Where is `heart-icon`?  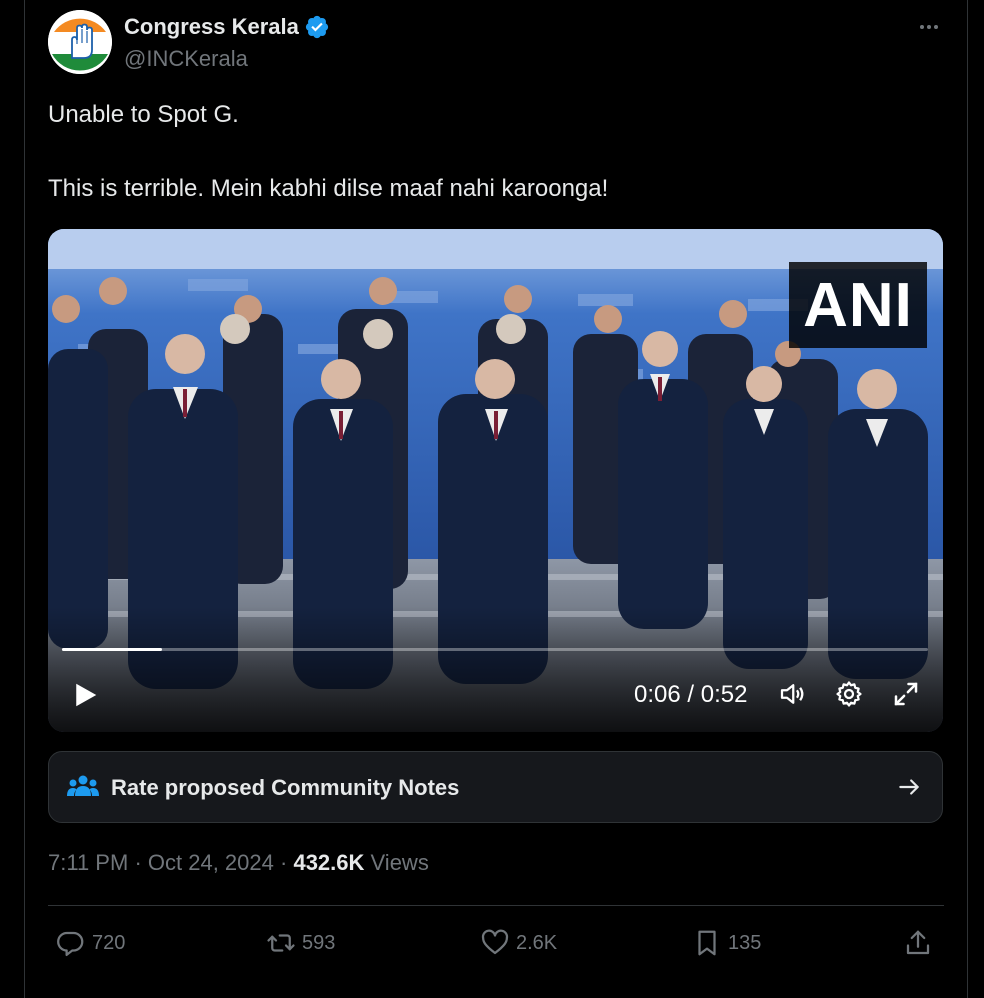 heart-icon is located at coordinates (495, 942).